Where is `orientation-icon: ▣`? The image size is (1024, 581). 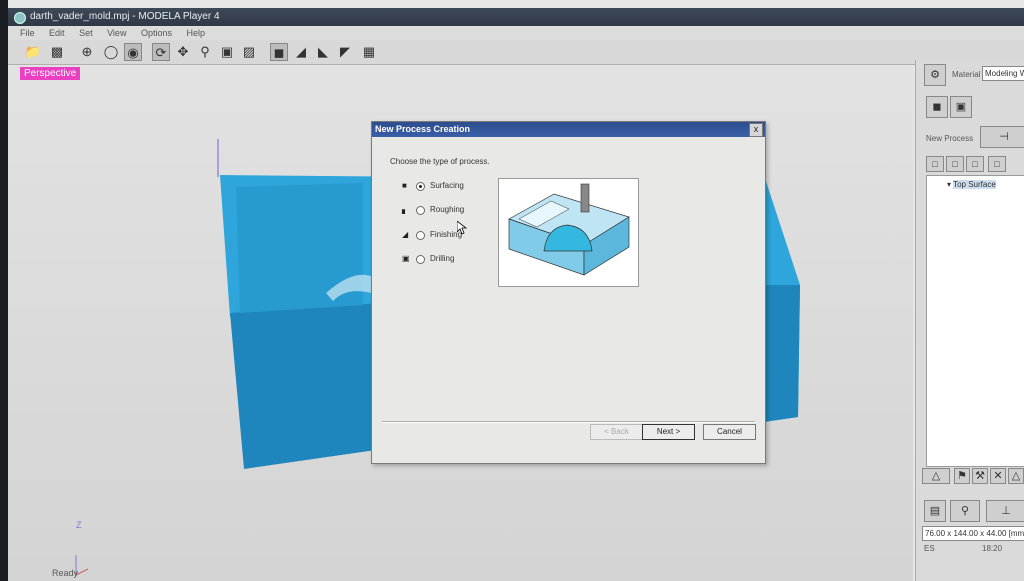 orientation-icon: ▣ is located at coordinates (961, 107).